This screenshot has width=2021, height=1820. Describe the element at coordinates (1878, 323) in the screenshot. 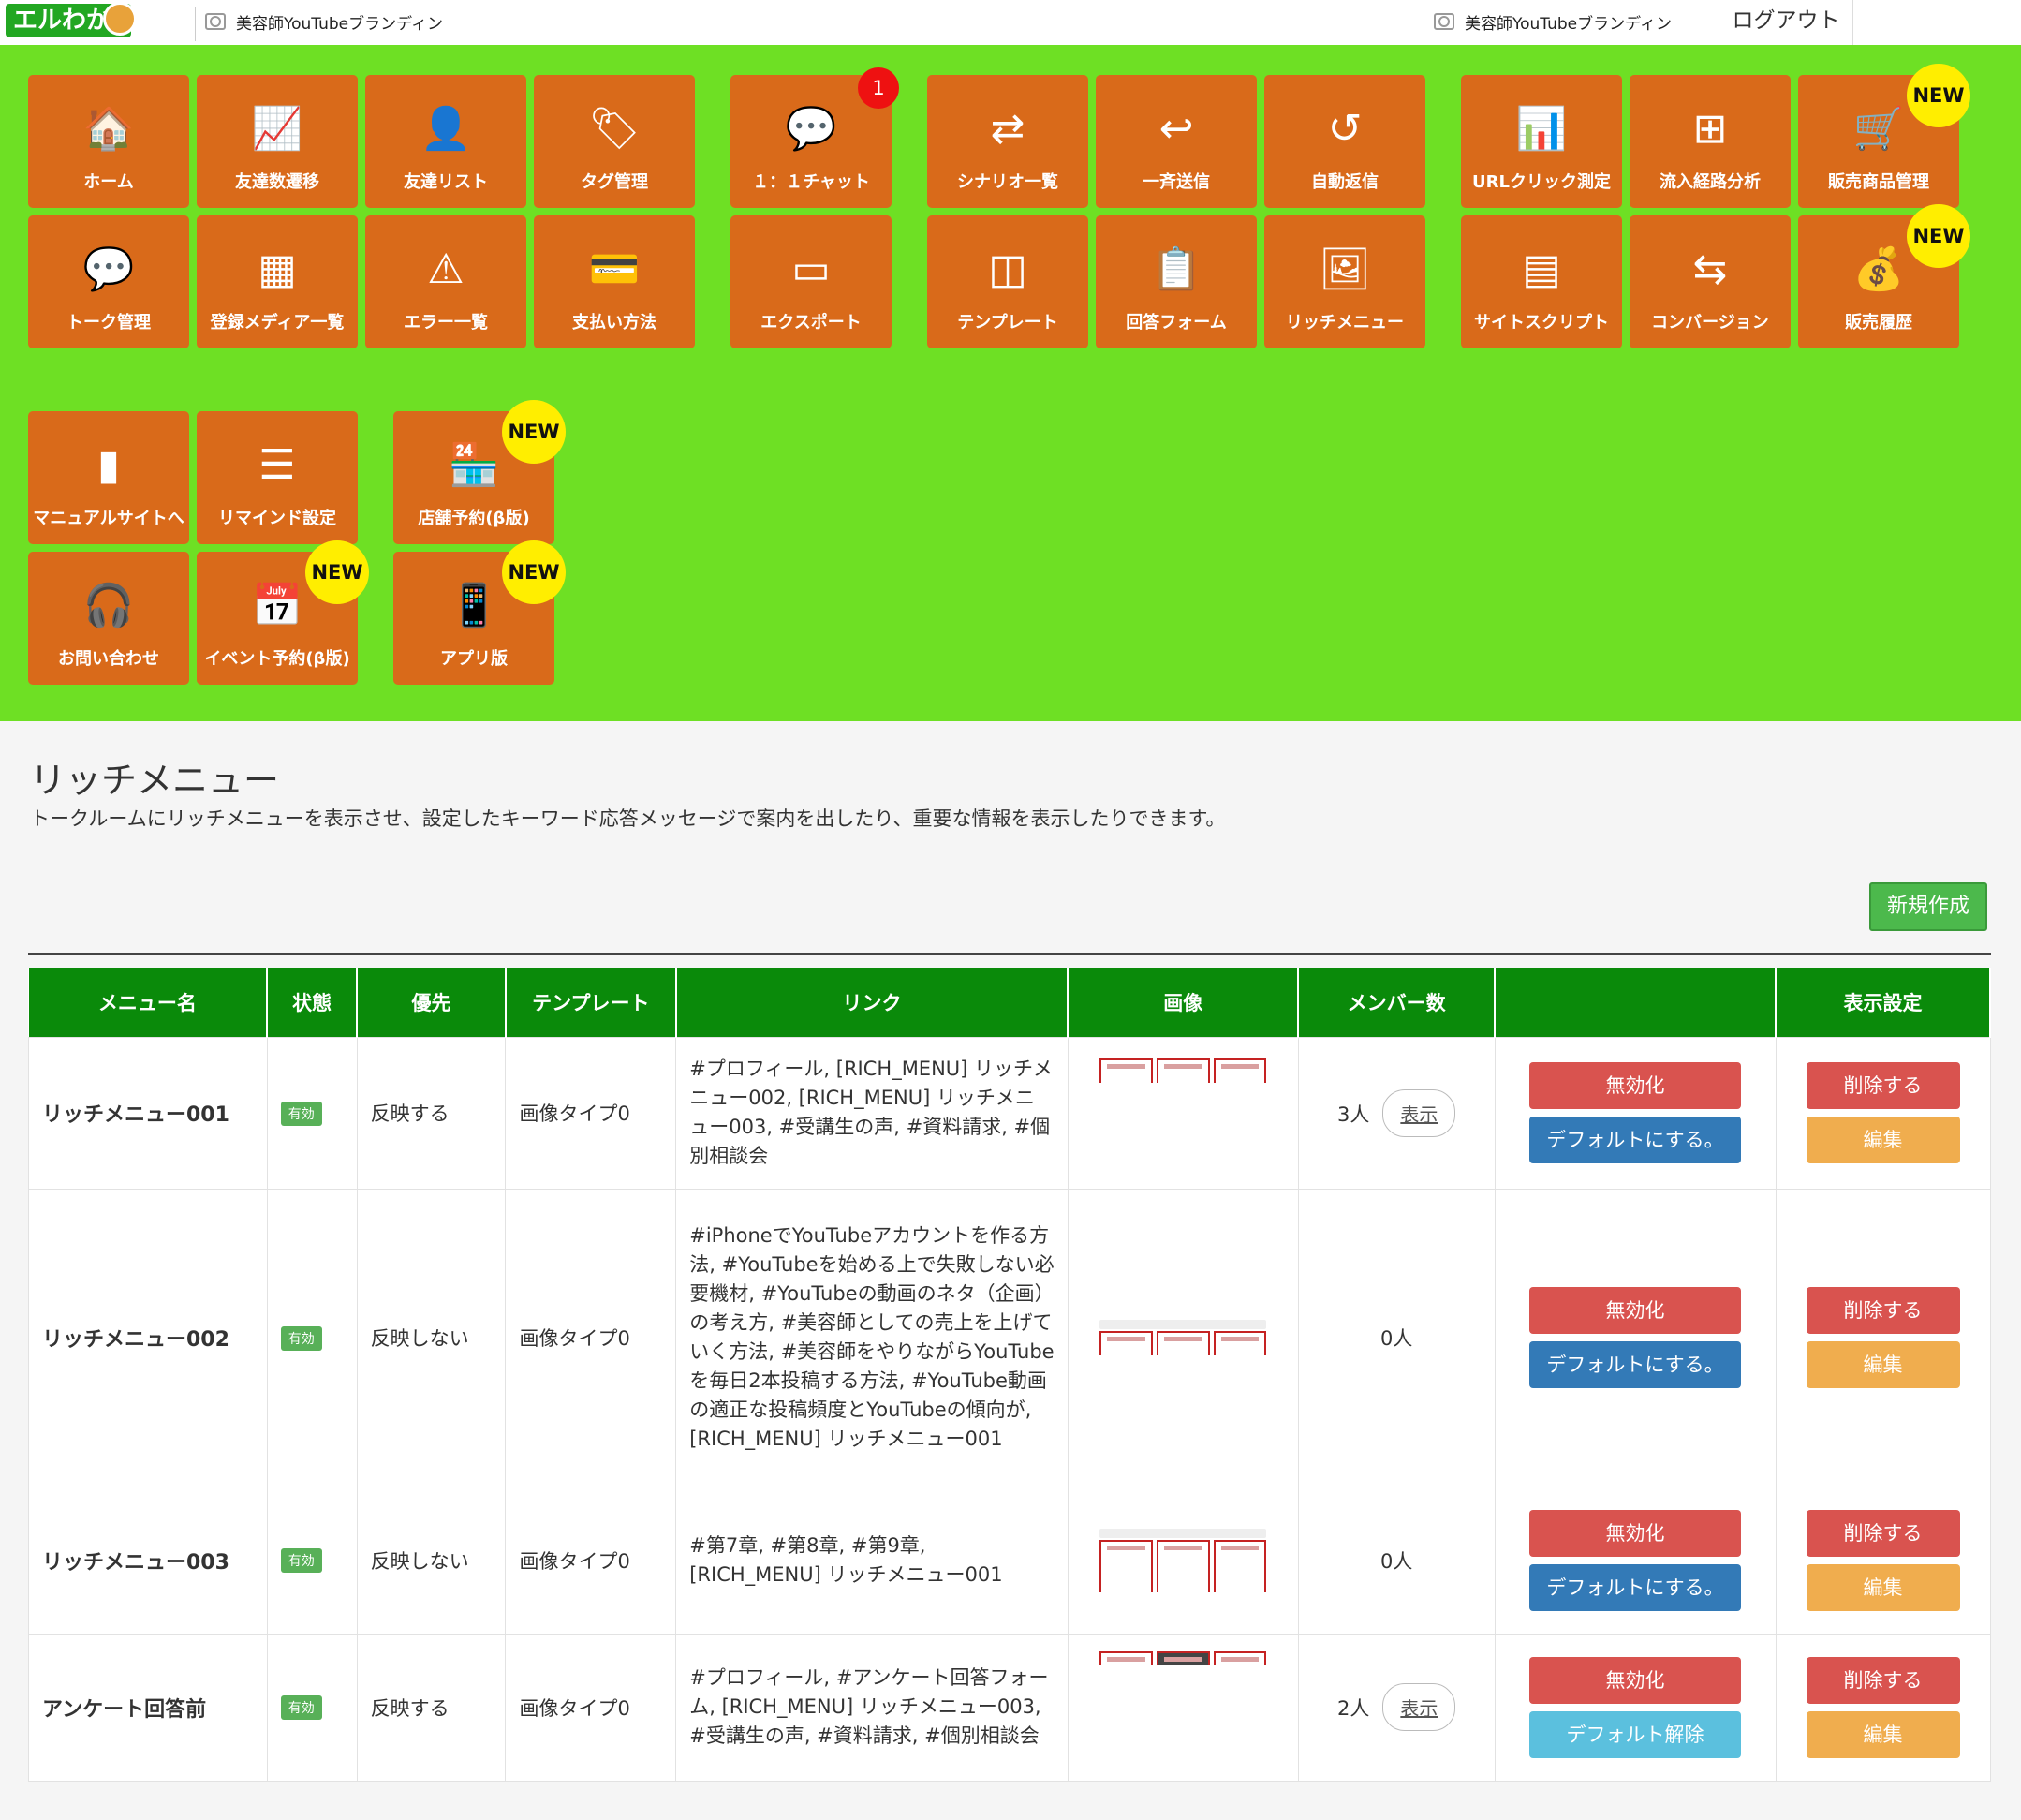

I see `nav-tile-label: 販売履歴` at that location.